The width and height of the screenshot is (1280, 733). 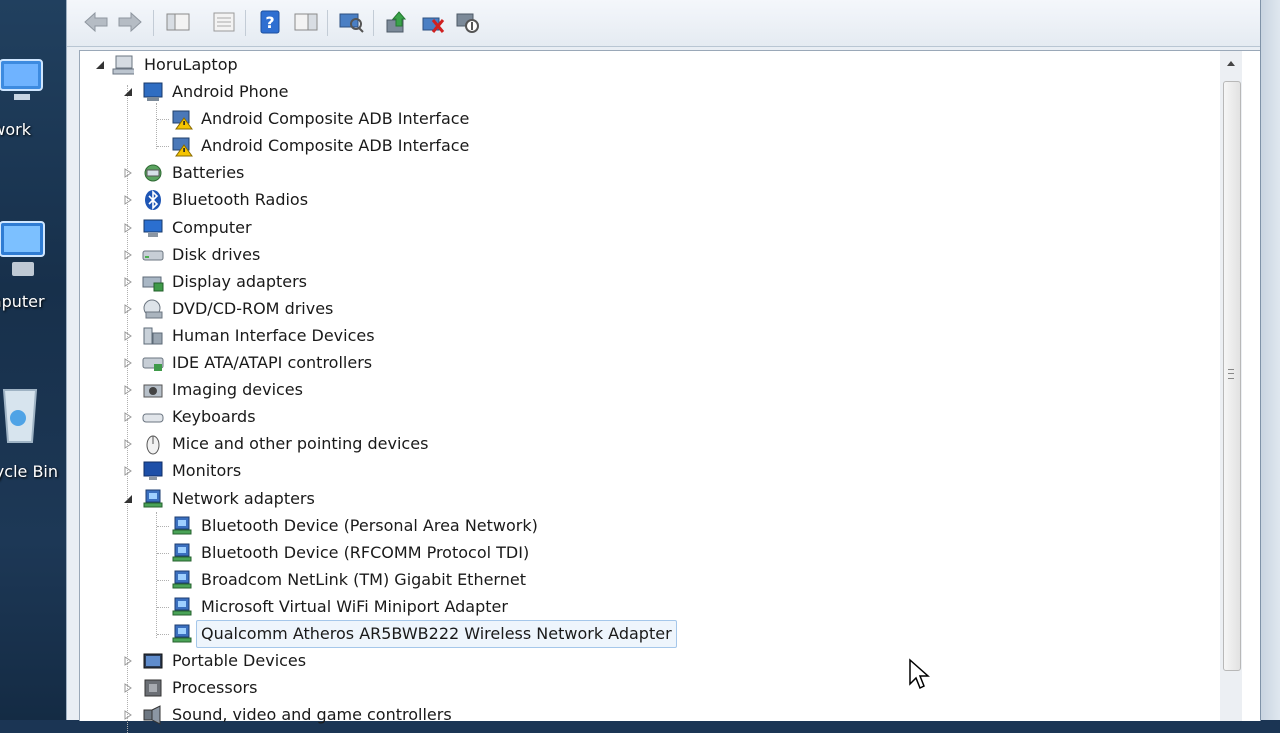 What do you see at coordinates (273, 335) in the screenshot?
I see `tree-item-label: Human Interface Devices` at bounding box center [273, 335].